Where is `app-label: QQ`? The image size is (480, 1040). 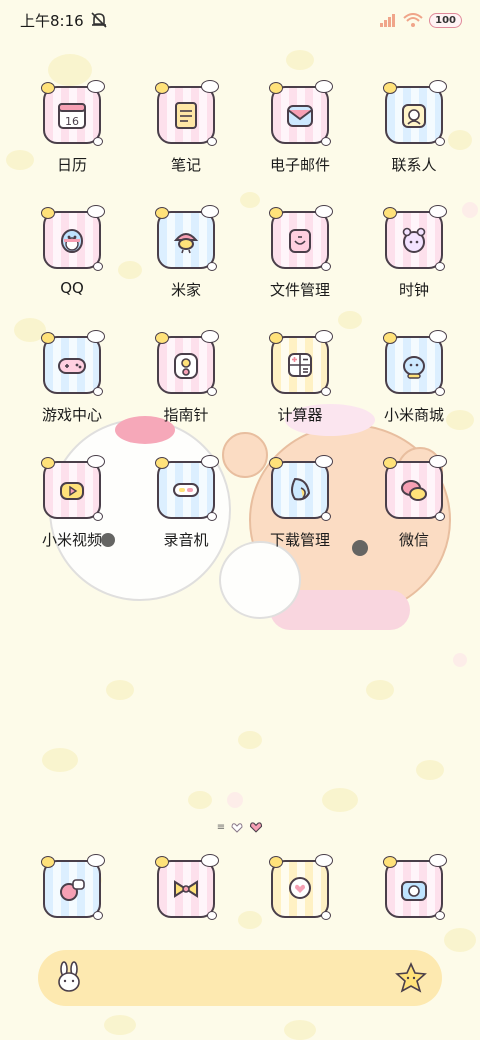
app-label: QQ is located at coordinates (72, 288).